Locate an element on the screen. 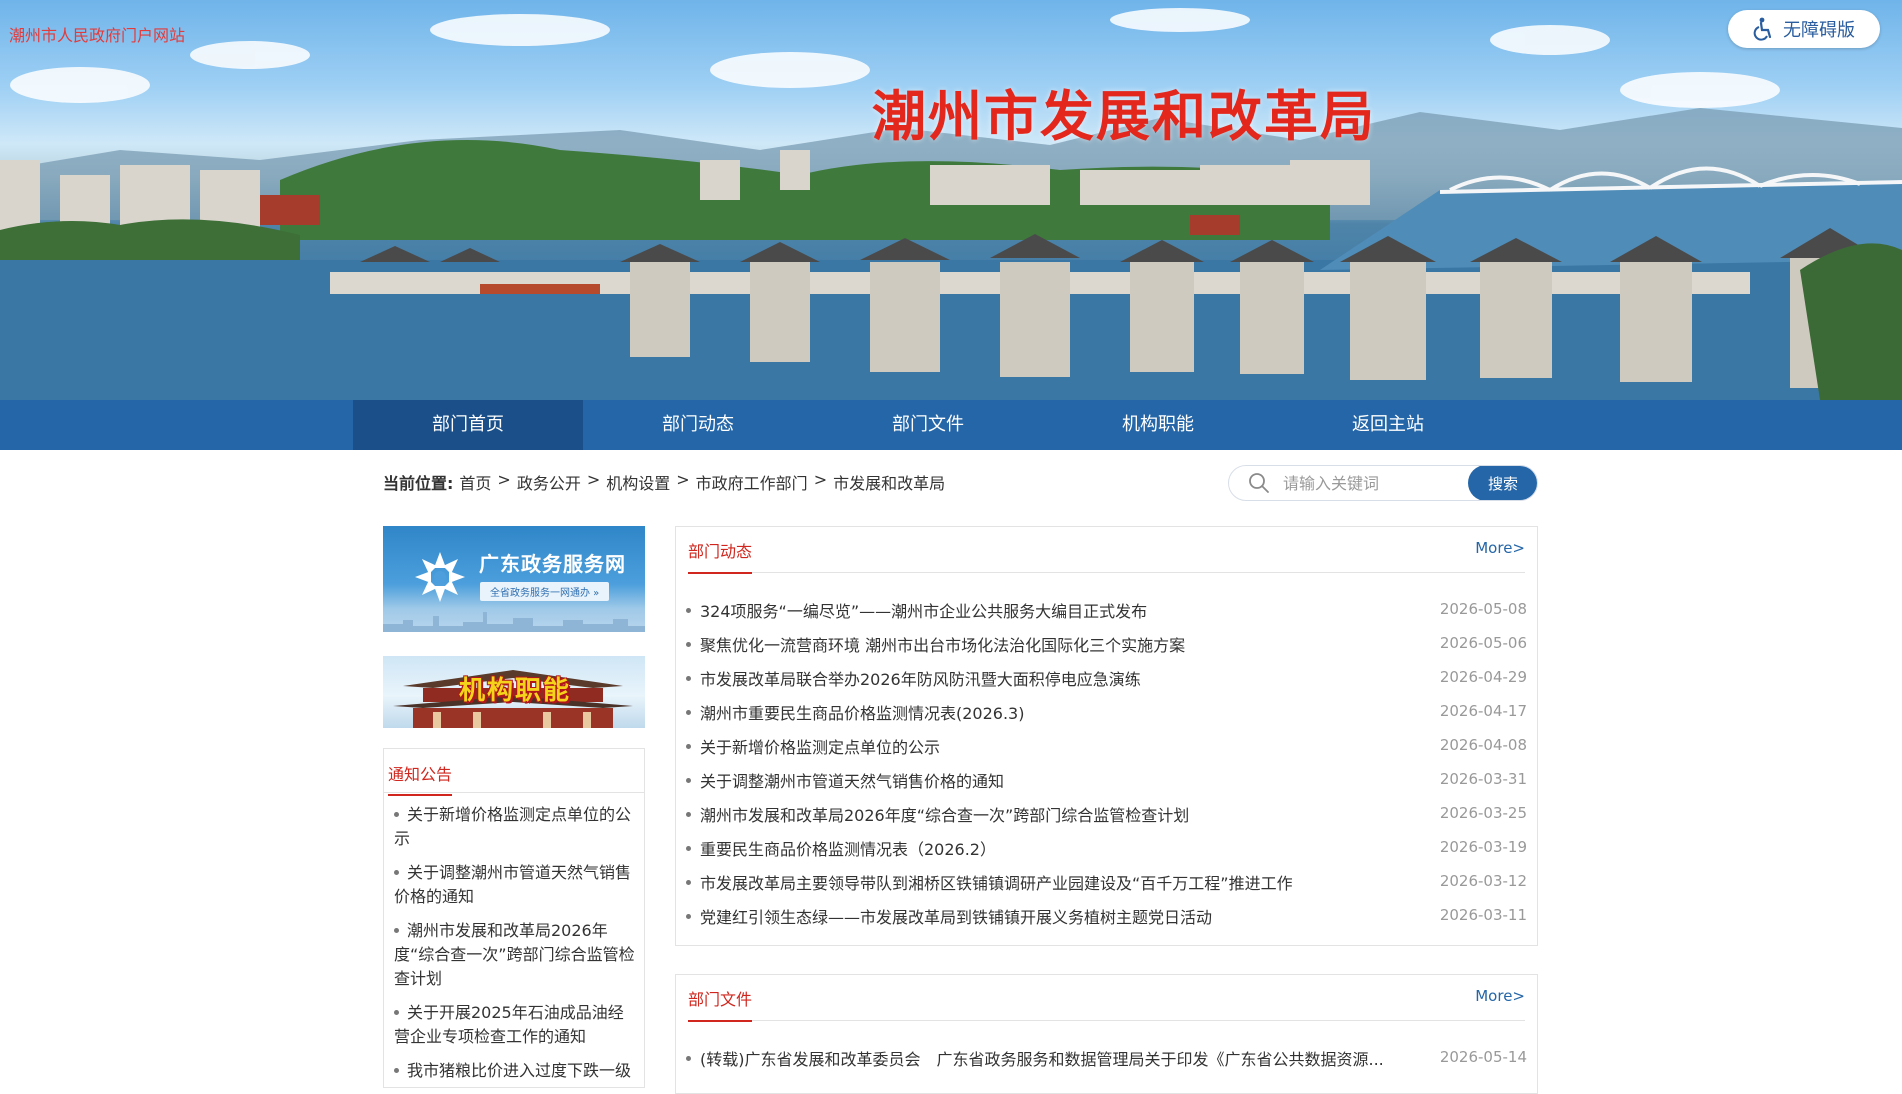 The width and height of the screenshot is (1902, 1094). news-item-date: 2026-04-29 is located at coordinates (1483, 677).